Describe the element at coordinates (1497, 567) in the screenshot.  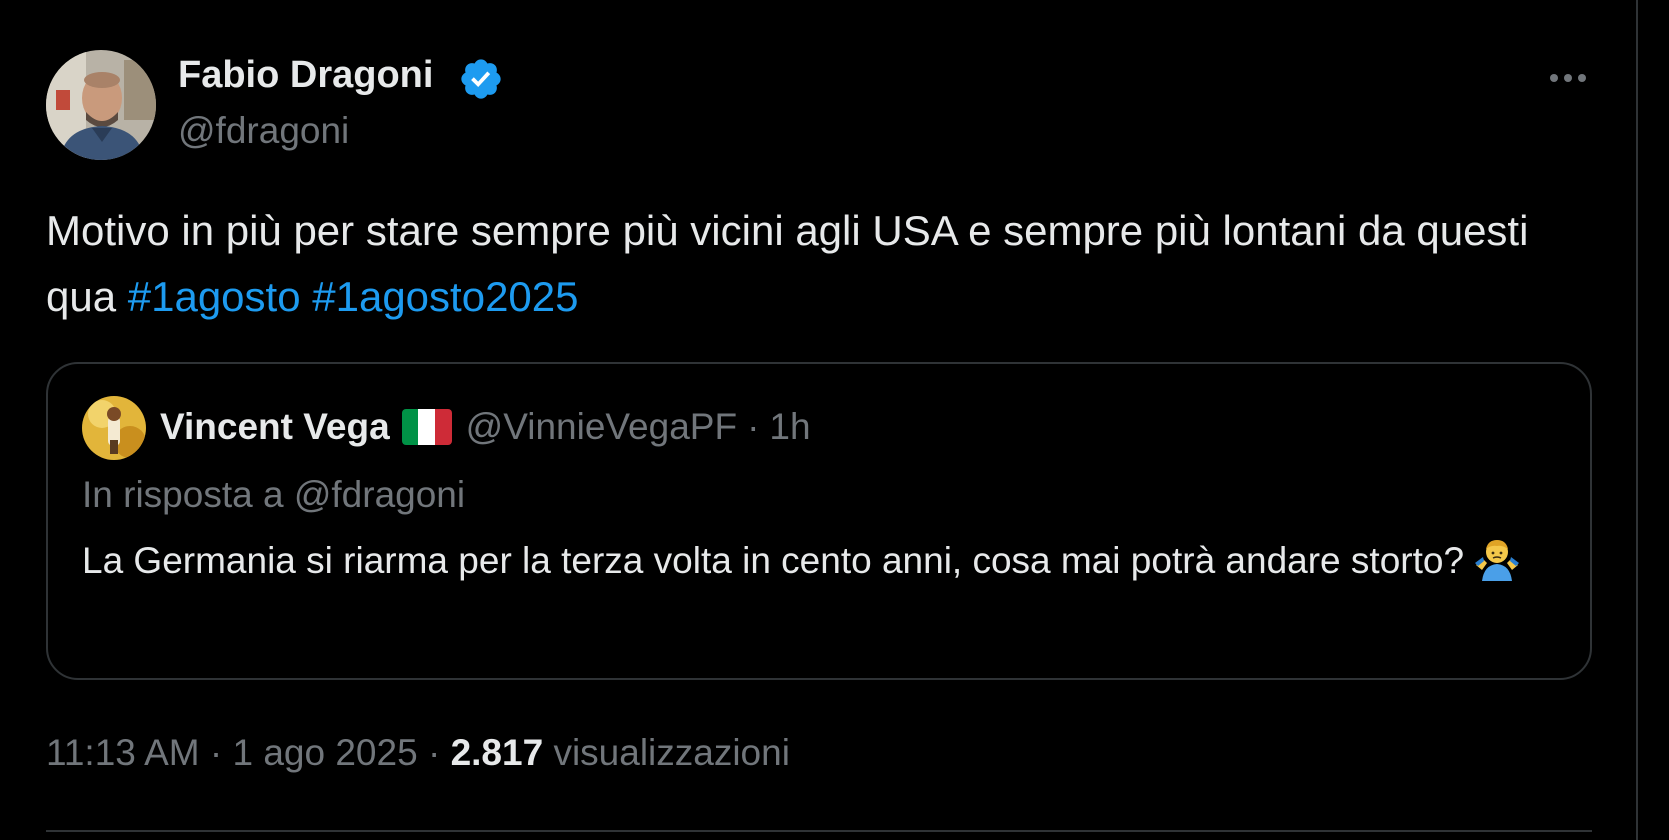
I see `person-shrugging-emoji-icon` at that location.